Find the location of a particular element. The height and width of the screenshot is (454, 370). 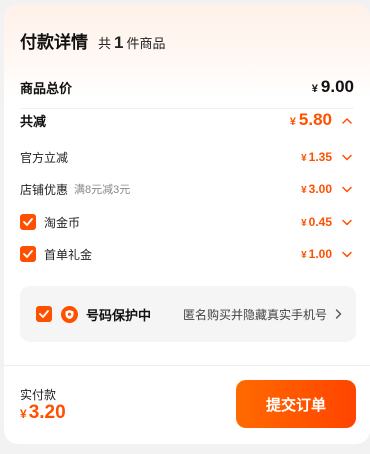

protection-checkbox is located at coordinates (44, 314).